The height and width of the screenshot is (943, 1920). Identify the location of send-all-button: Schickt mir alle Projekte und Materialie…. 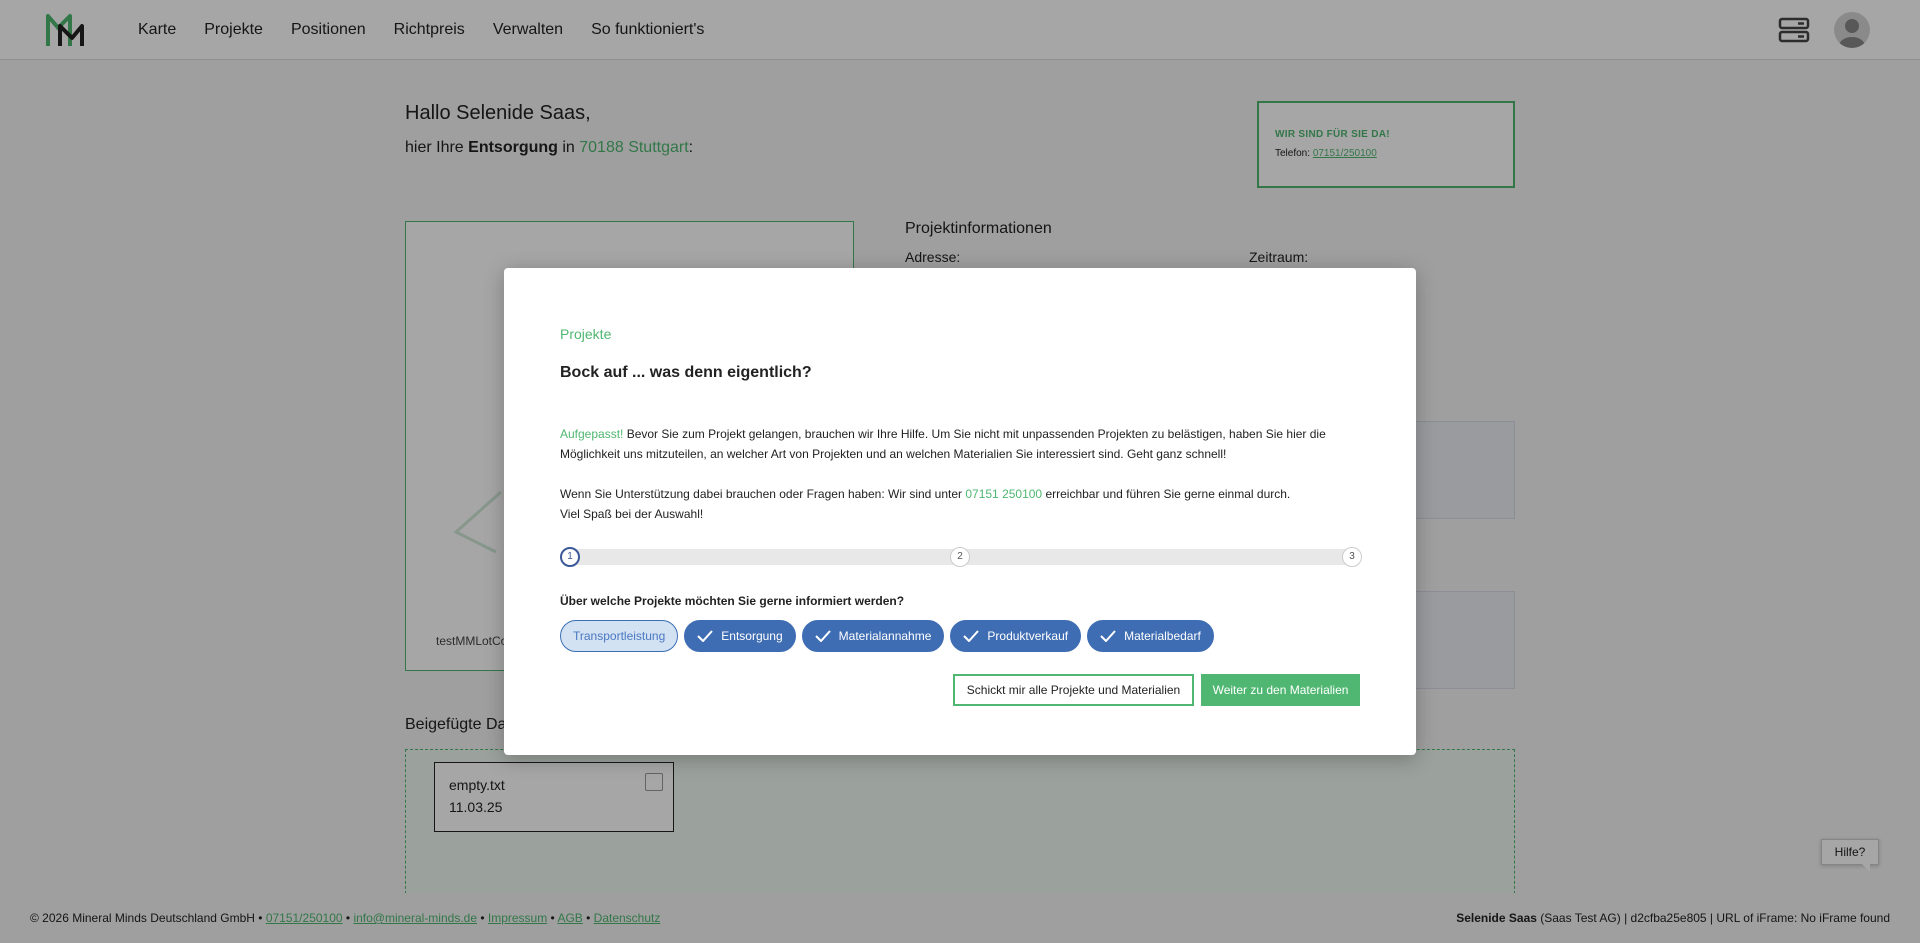
(1073, 690).